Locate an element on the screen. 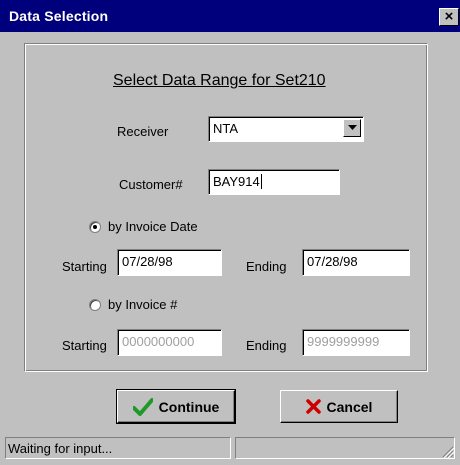 Image resolution: width=460 pixels, height=465 pixels. radio-selected-dot is located at coordinates (95, 227).